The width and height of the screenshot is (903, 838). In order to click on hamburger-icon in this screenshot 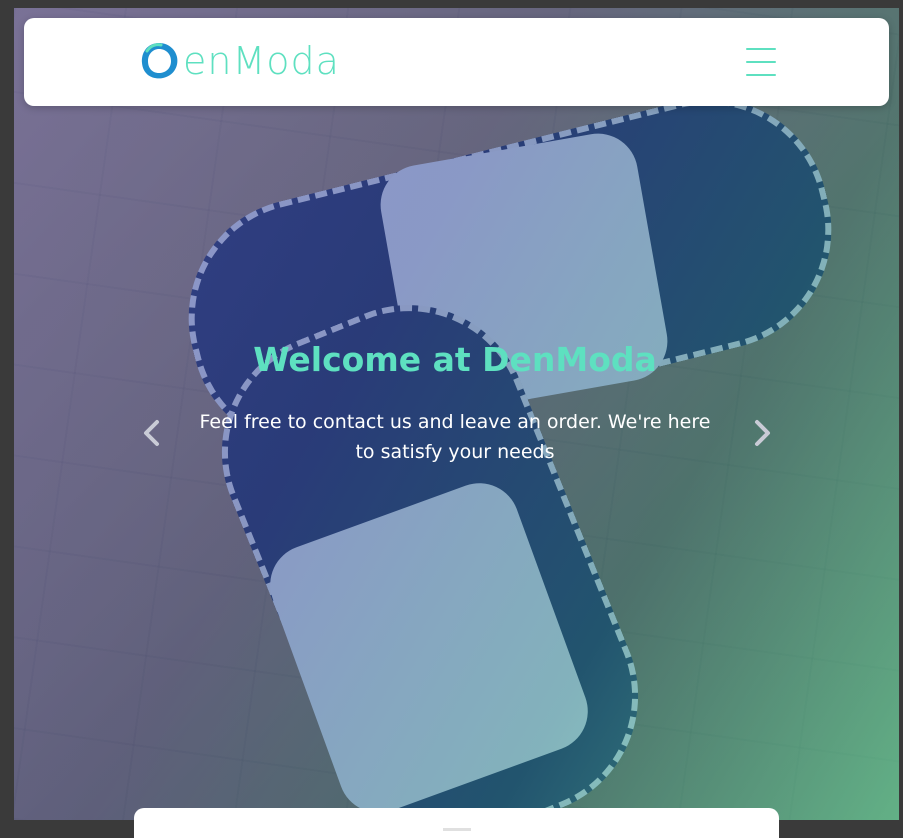, I will do `click(761, 62)`.